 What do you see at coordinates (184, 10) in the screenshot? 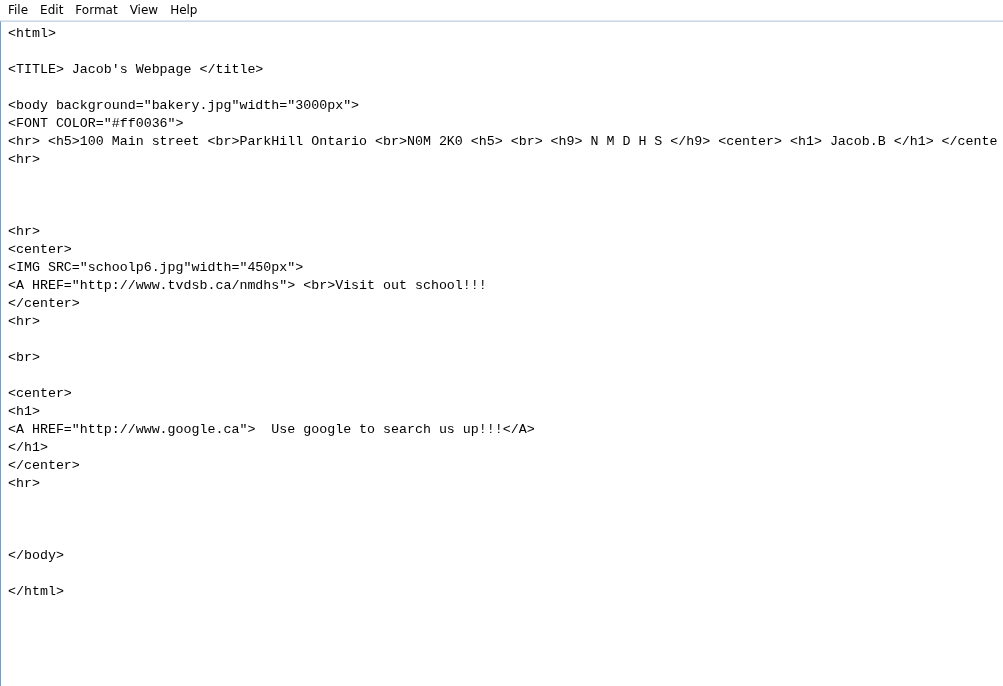
I see `menu-item: Help` at bounding box center [184, 10].